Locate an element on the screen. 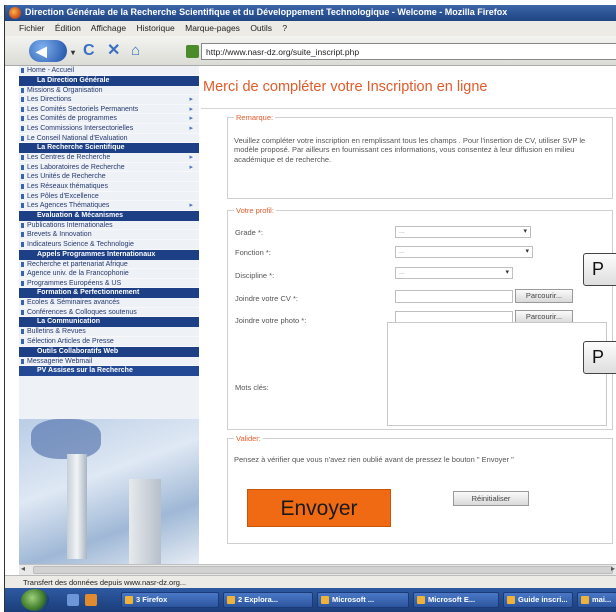 The height and width of the screenshot is (612, 616). scrollbar-thumb is located at coordinates (323, 570).